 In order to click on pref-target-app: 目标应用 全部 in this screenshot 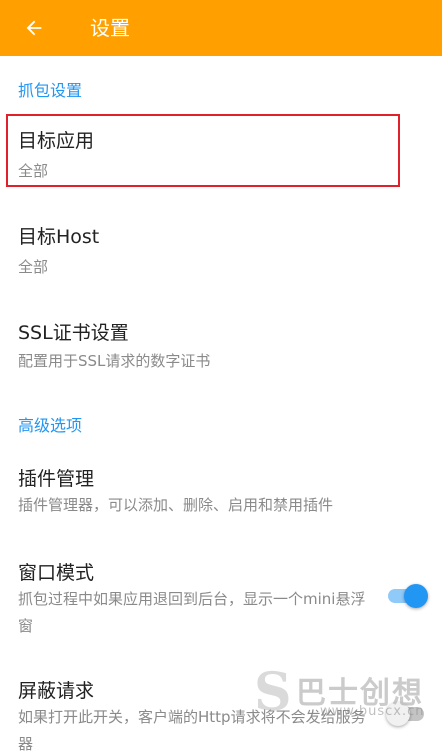, I will do `click(221, 152)`.